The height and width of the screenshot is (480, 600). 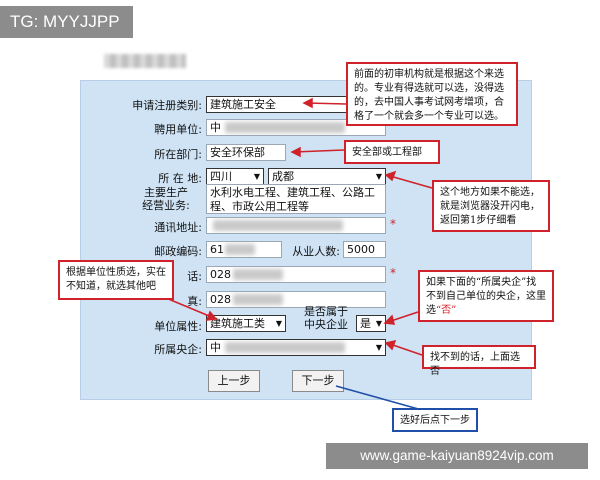 What do you see at coordinates (292, 199) in the screenshot?
I see `business-value: 水利水电工程、建筑工程、公路工程、市政公用工程等` at bounding box center [292, 199].